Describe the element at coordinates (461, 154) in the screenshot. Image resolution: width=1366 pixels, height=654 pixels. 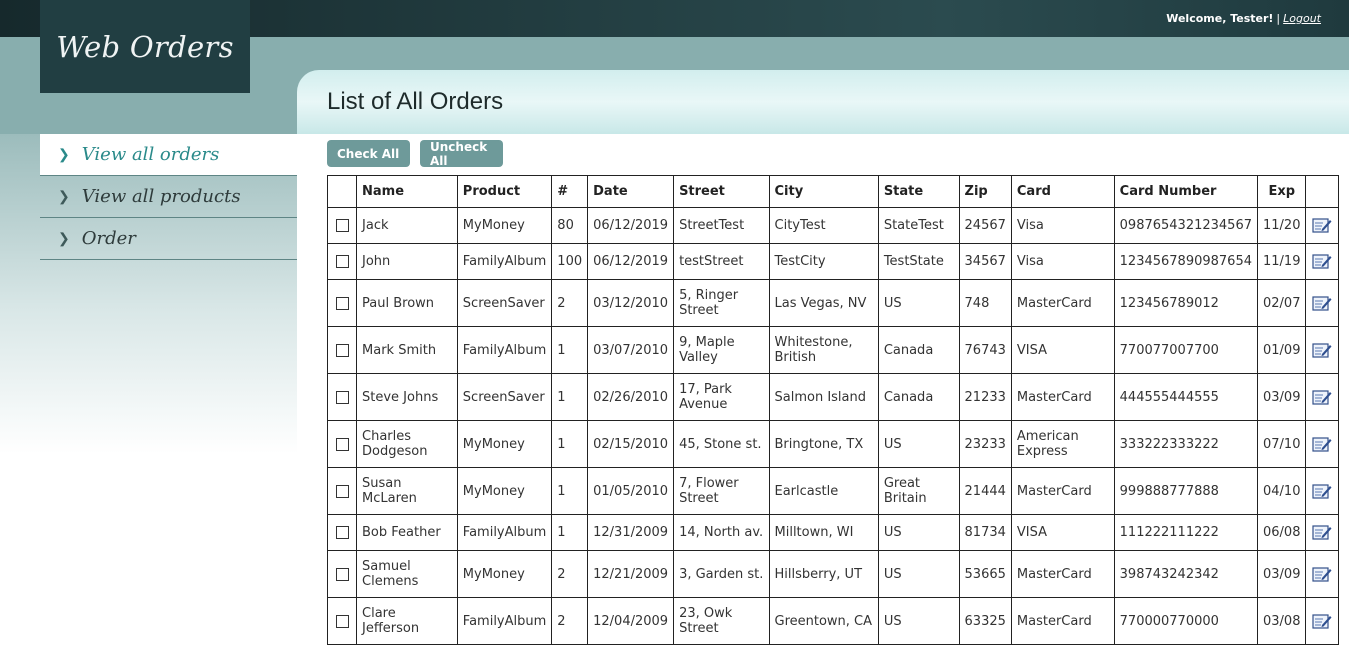
I see `uncheck-all-button: Uncheck All` at that location.